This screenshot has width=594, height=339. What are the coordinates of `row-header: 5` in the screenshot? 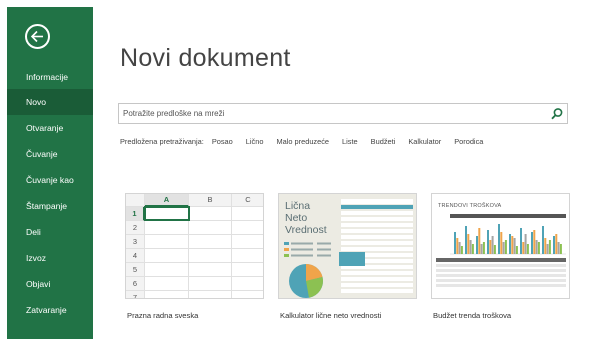 It's located at (135, 270).